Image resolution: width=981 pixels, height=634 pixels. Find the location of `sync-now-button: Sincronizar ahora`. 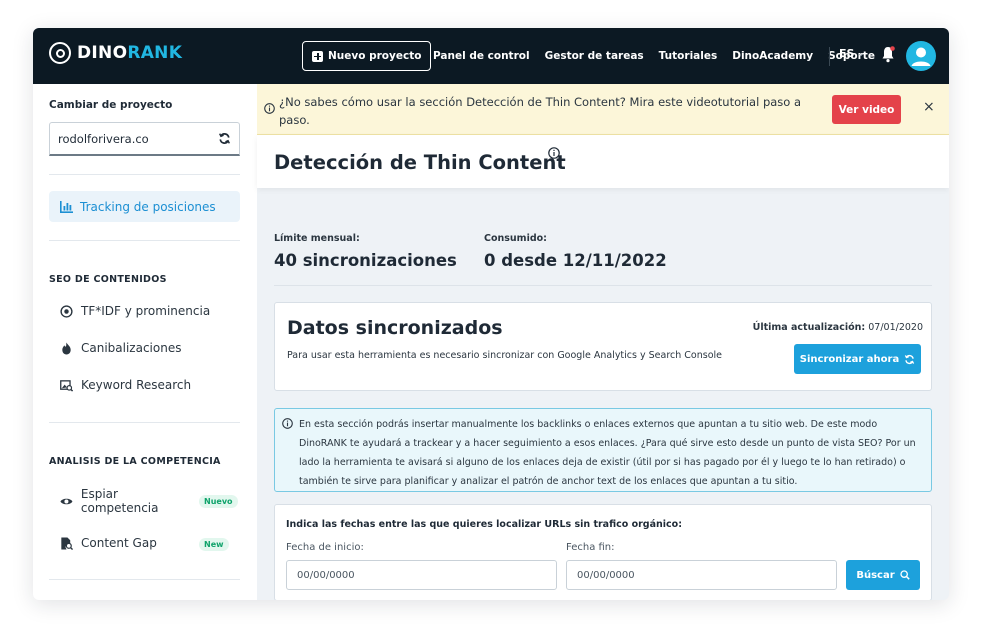

sync-now-button: Sincronizar ahora is located at coordinates (857, 359).